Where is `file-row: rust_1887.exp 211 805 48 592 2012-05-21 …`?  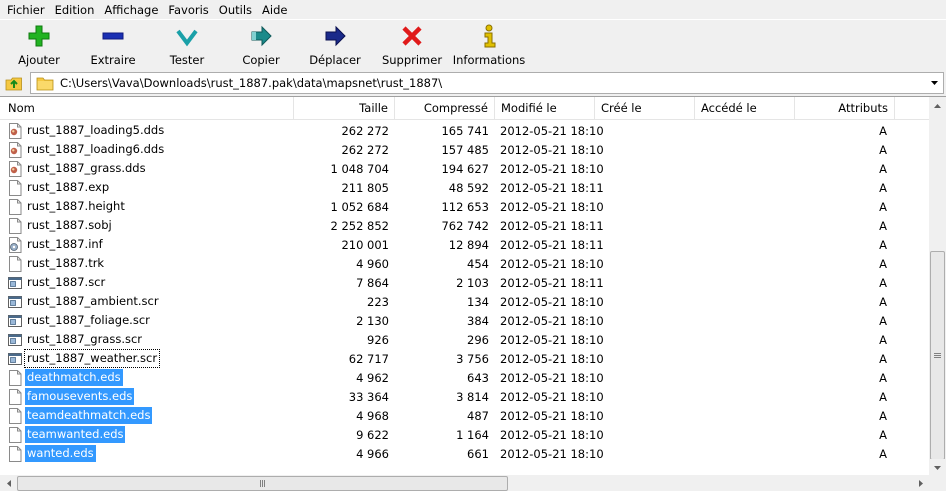
file-row: rust_1887.exp 211 805 48 592 2012-05-21 … is located at coordinates (464, 187).